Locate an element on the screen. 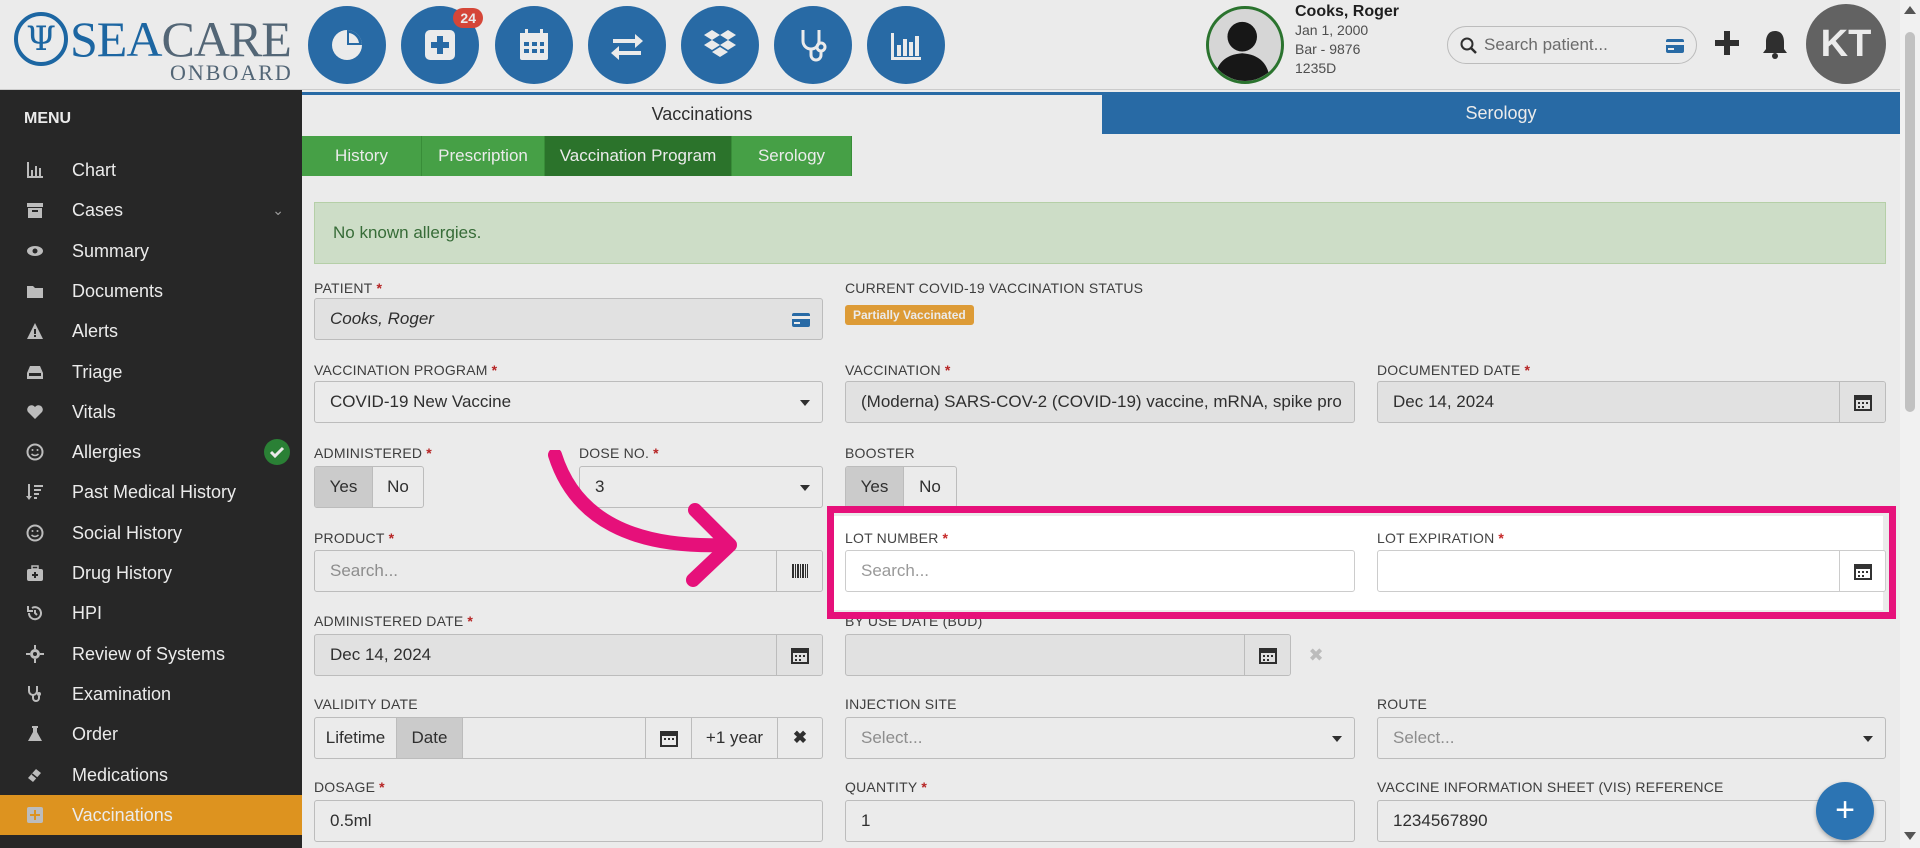 The width and height of the screenshot is (1920, 848). sidebar-item-documents: Documents is located at coordinates (151, 291).